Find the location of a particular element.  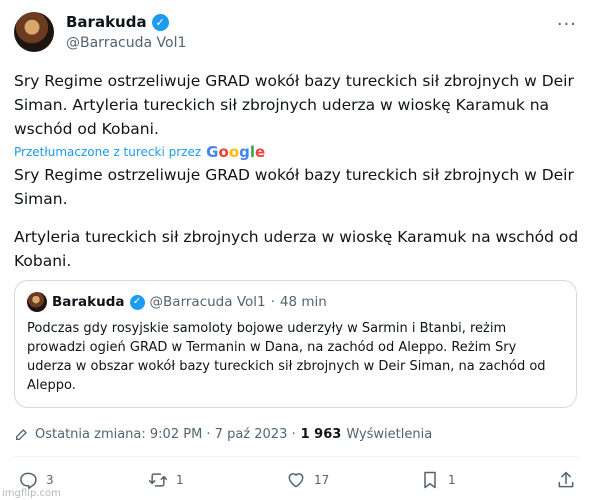

watermark: imgflip.com is located at coordinates (31, 493).